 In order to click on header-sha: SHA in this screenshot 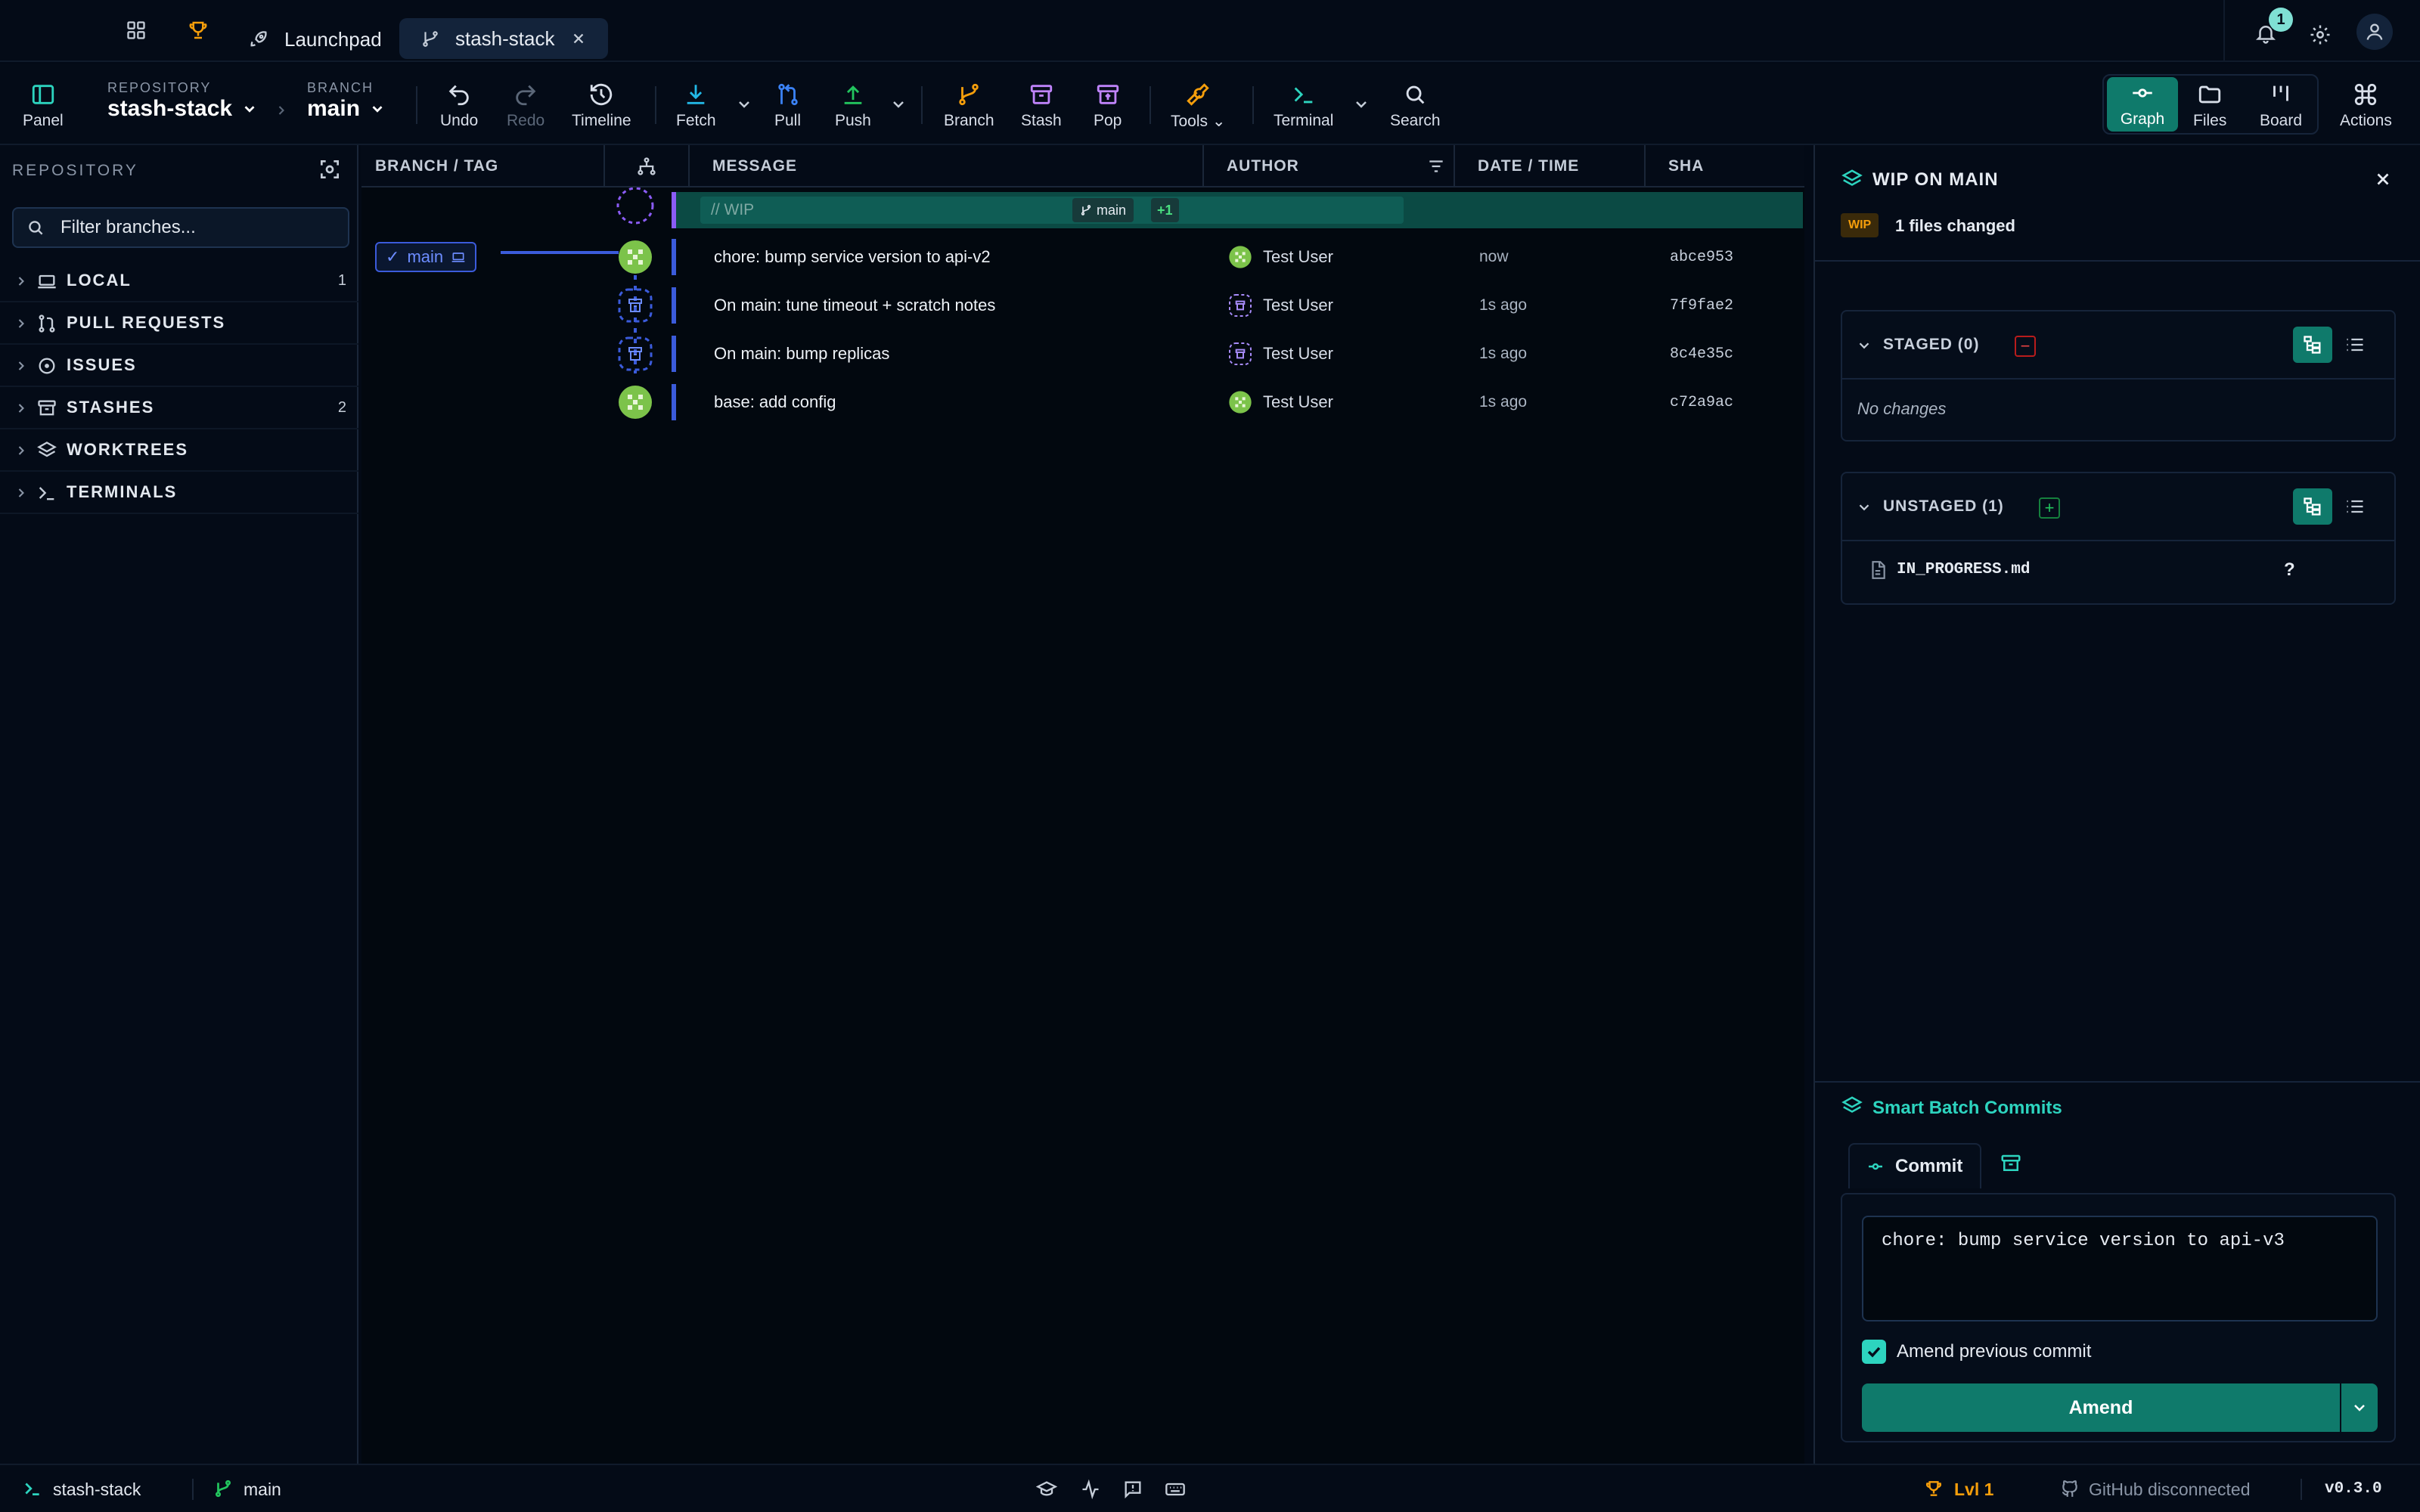, I will do `click(1725, 166)`.